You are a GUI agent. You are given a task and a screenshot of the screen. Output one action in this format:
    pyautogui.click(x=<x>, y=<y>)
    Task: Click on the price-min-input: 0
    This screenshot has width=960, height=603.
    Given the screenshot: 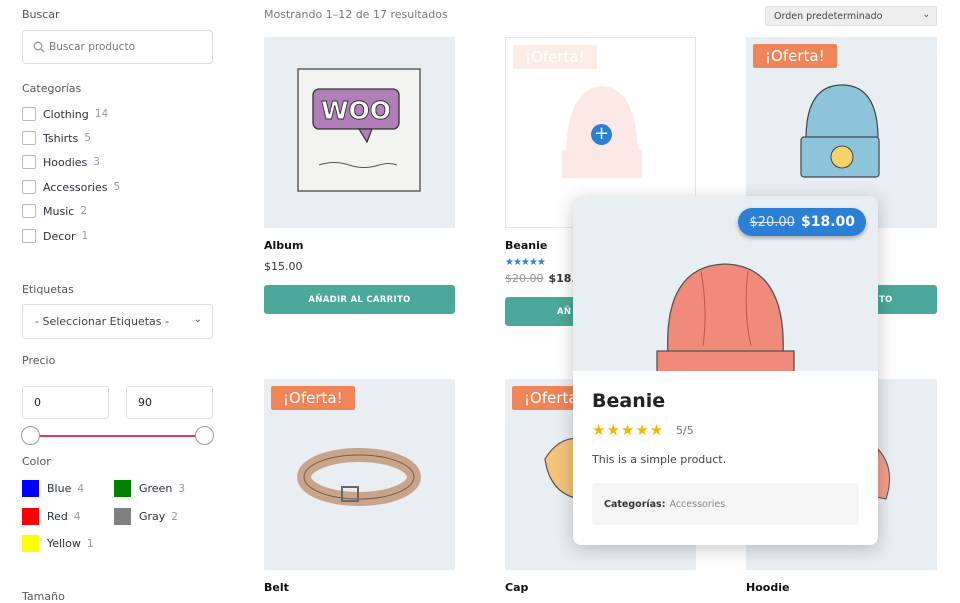 What is the action you would take?
    pyautogui.click(x=65, y=402)
    